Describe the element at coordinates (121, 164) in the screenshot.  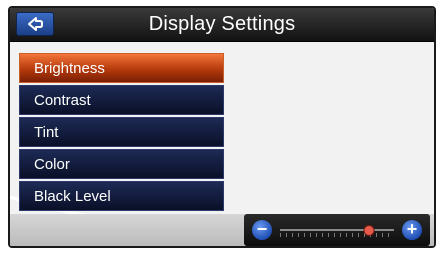
I see `menu-item-color: Color` at that location.